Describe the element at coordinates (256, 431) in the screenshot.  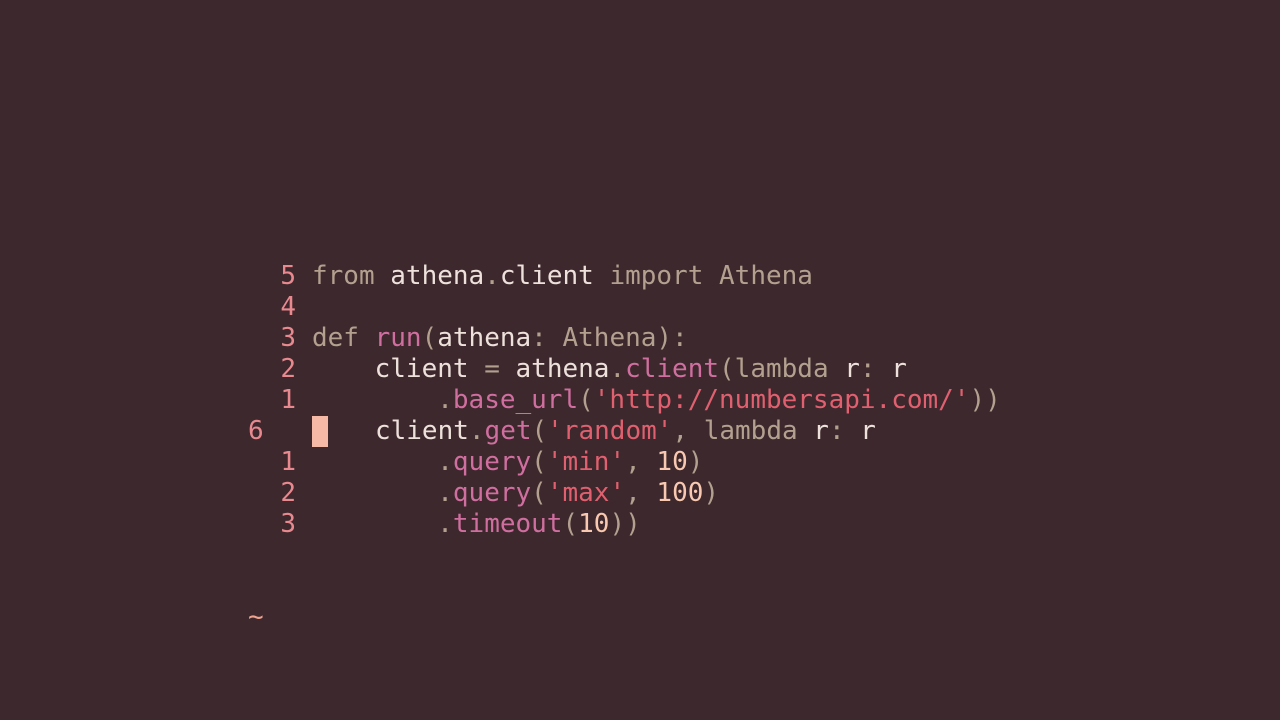
I see `line-number: 6` at that location.